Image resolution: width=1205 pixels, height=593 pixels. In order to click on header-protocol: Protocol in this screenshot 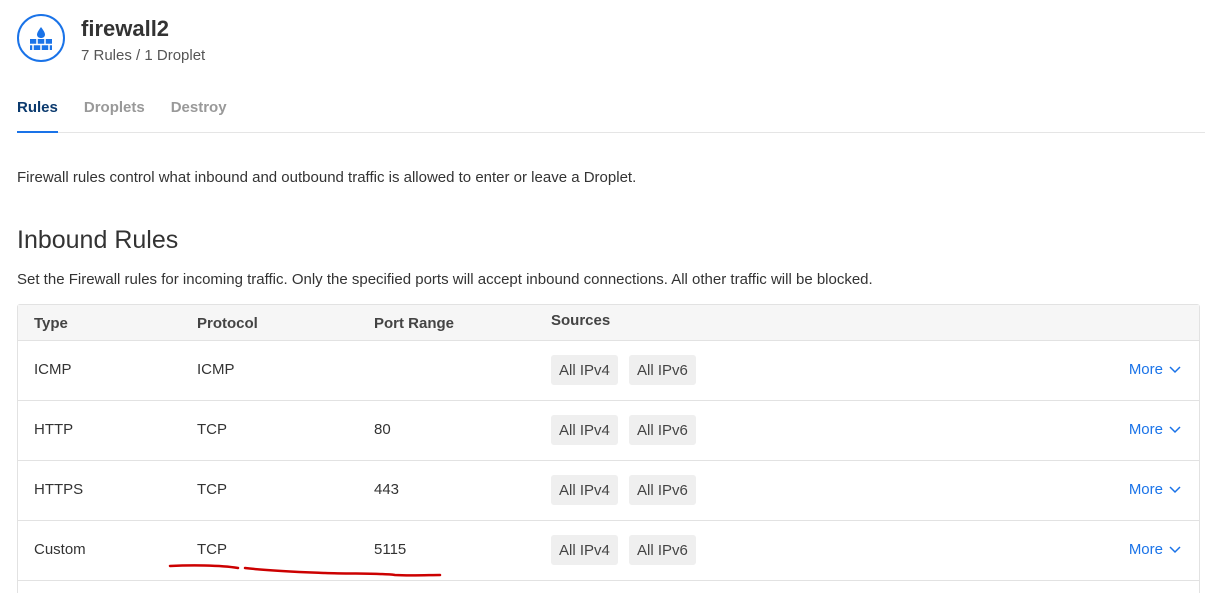, I will do `click(227, 323)`.